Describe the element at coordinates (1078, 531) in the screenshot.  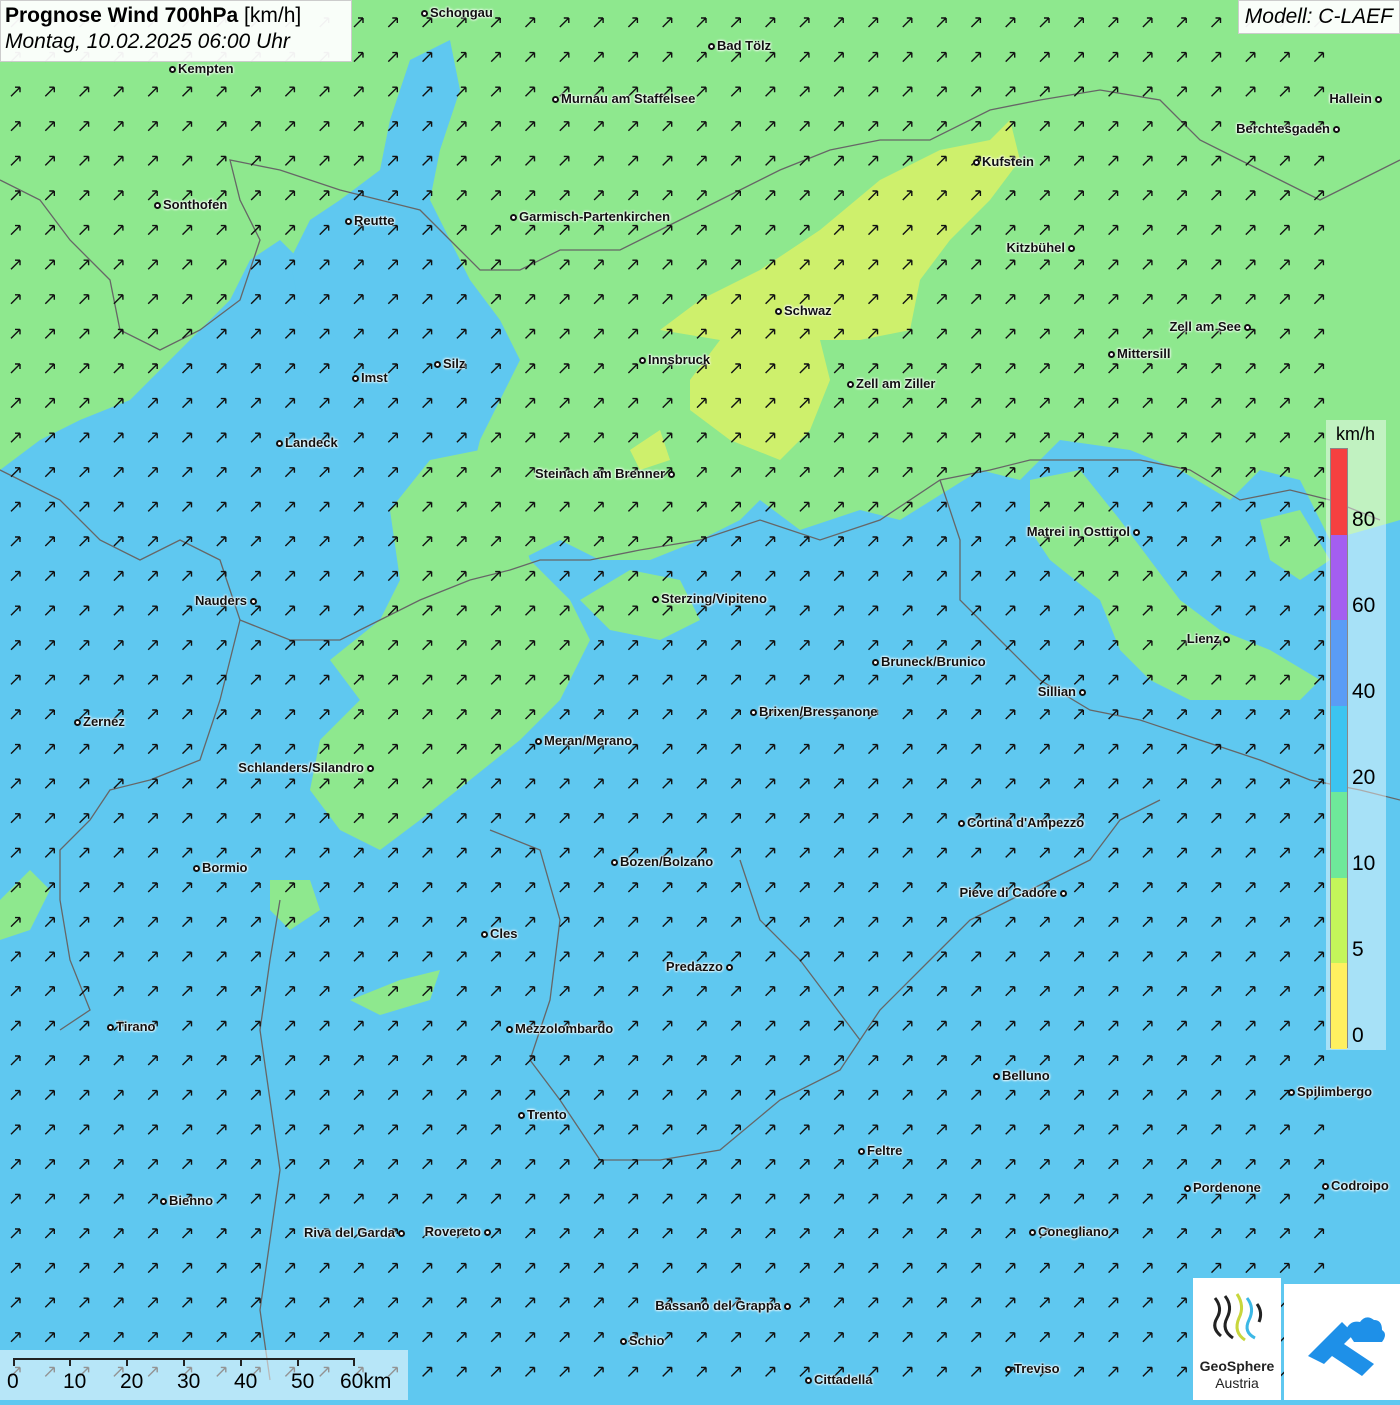
I see `city-label: Matrei in Osttirol` at that location.